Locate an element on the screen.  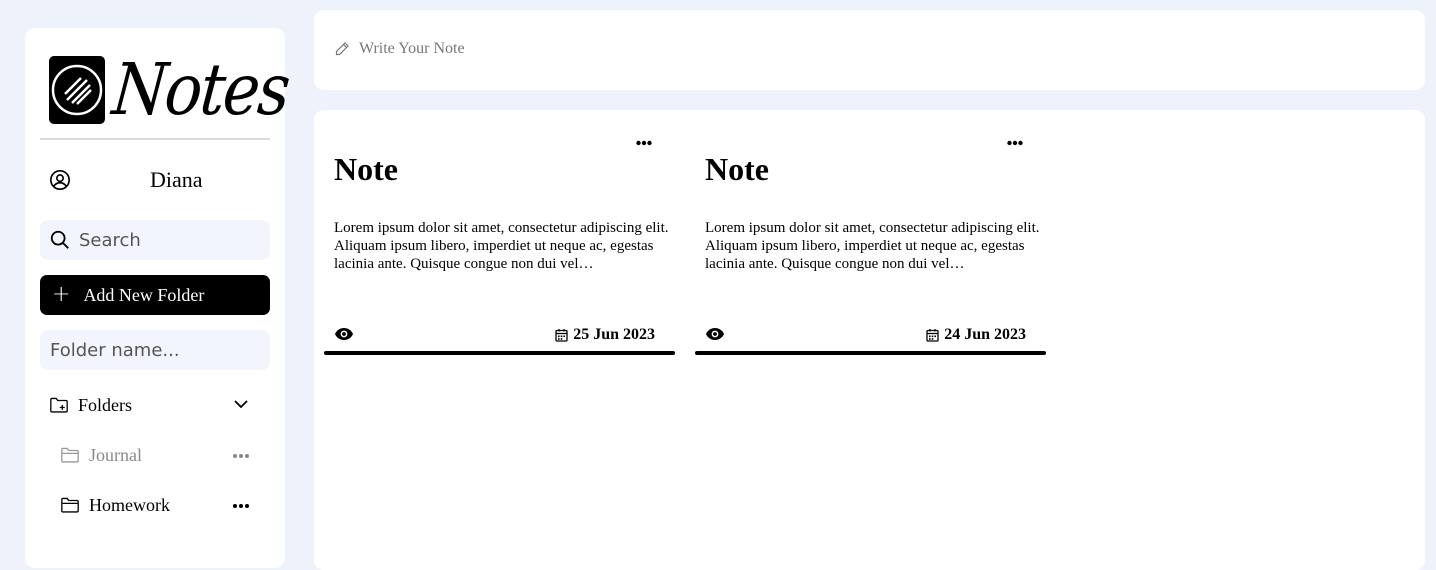
user-circle-icon is located at coordinates (60, 180).